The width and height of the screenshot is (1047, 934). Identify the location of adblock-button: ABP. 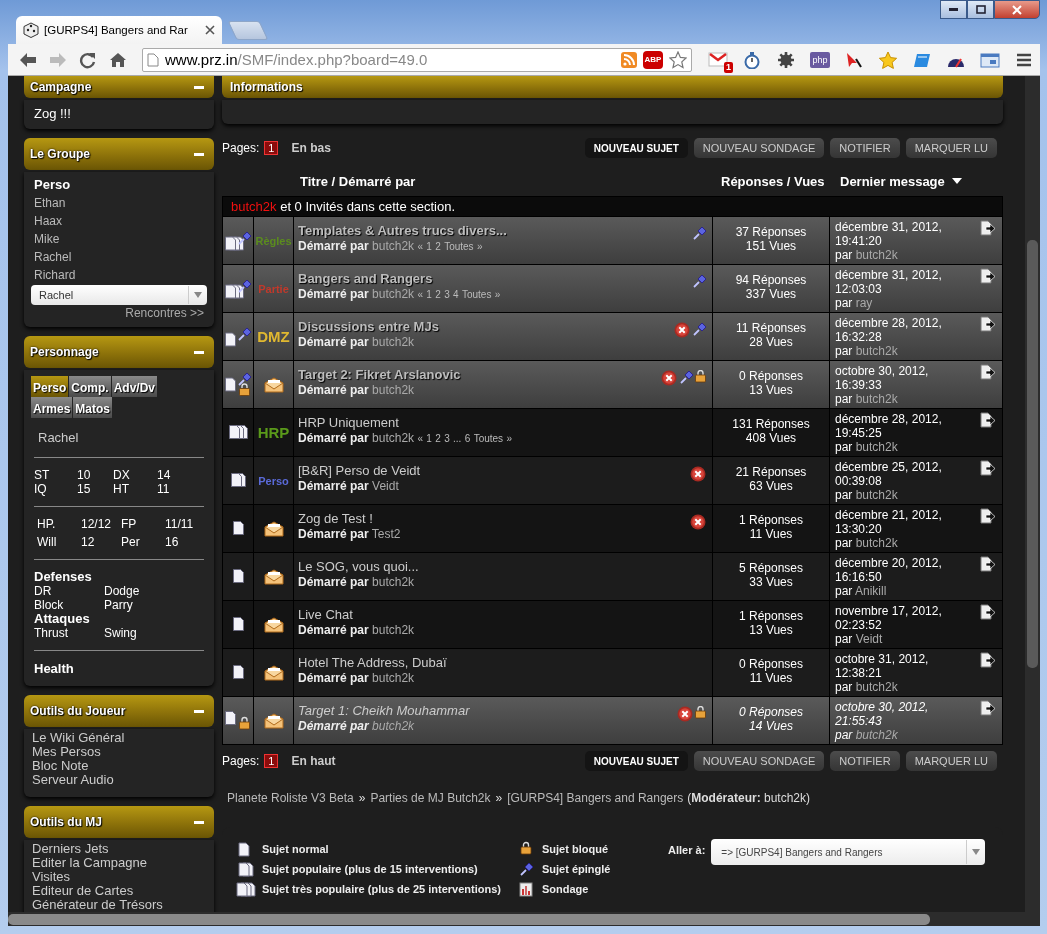
(653, 59).